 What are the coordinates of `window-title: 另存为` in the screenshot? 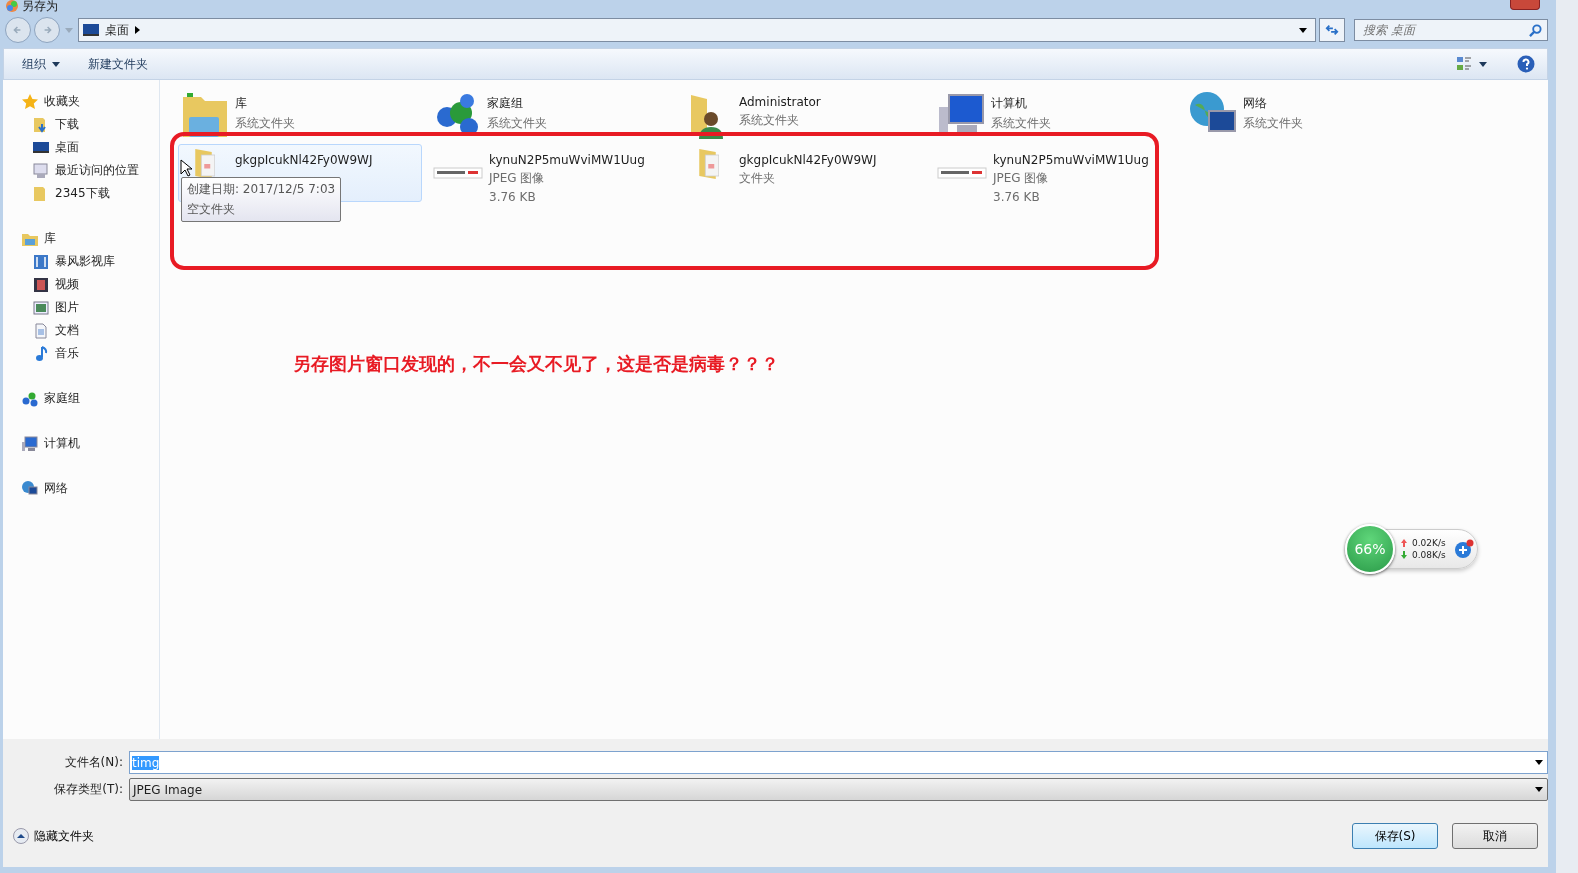 It's located at (40, 6).